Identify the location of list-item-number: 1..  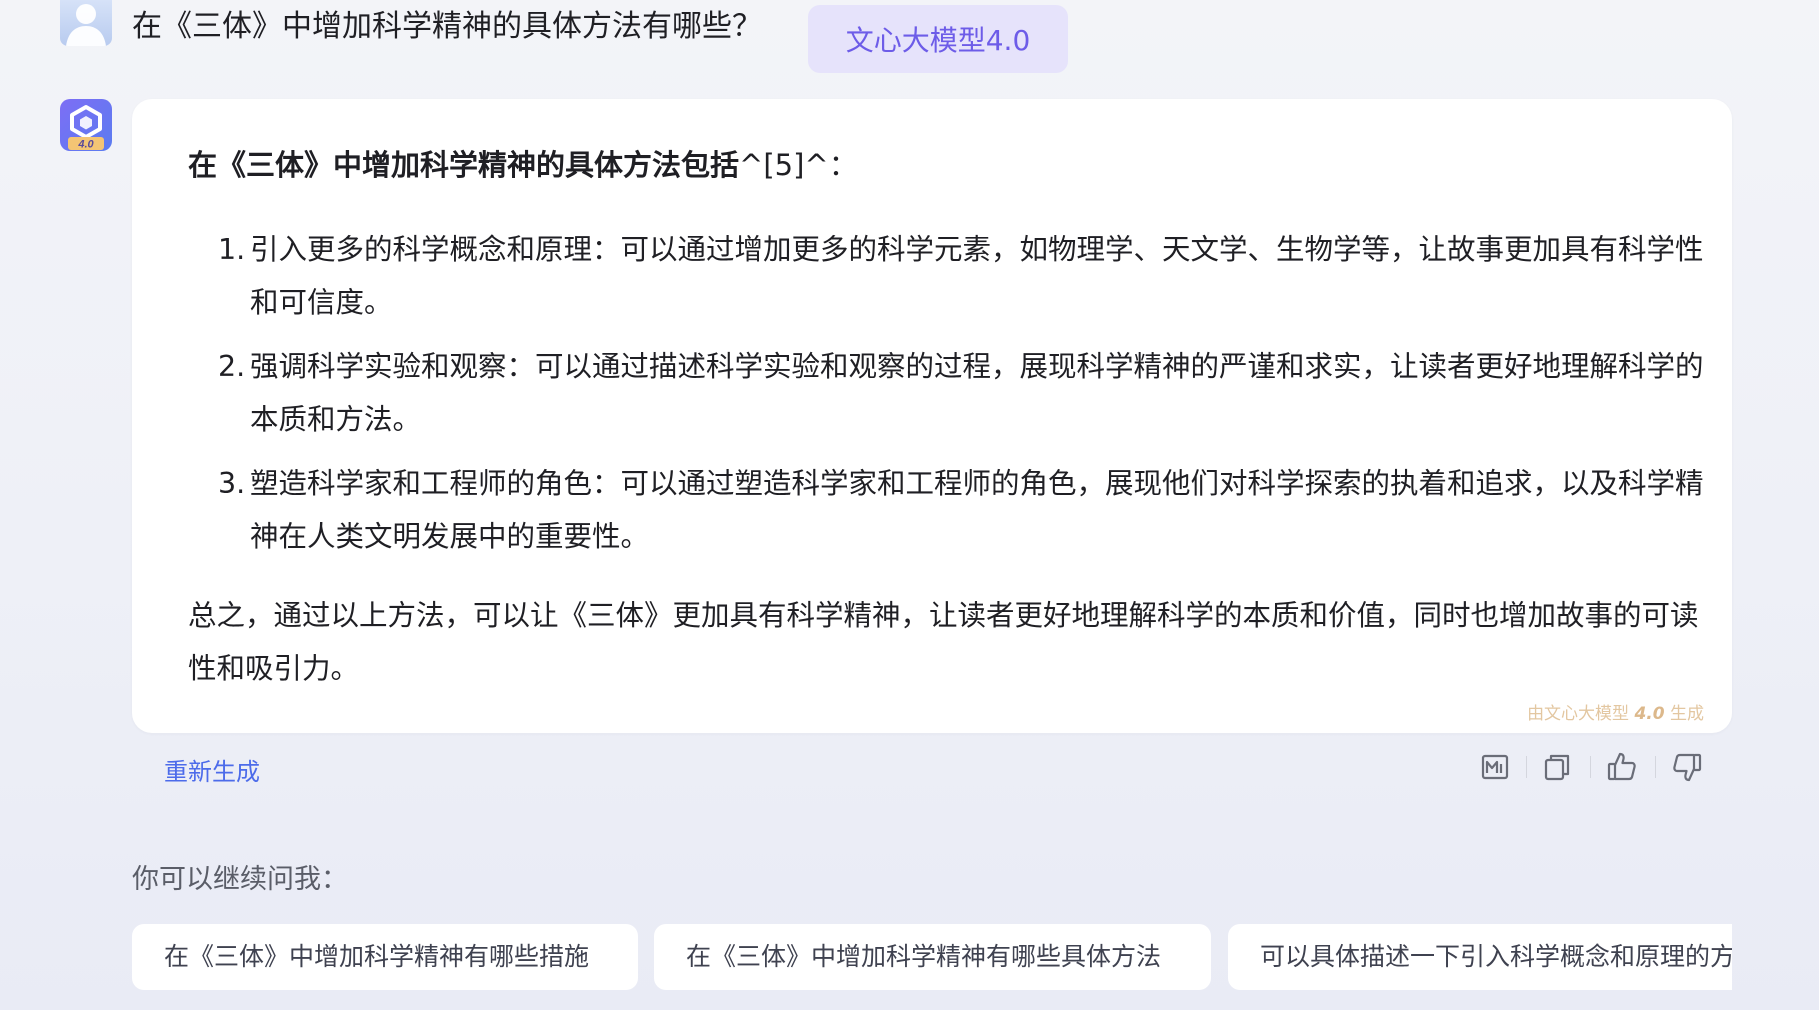
(232, 249).